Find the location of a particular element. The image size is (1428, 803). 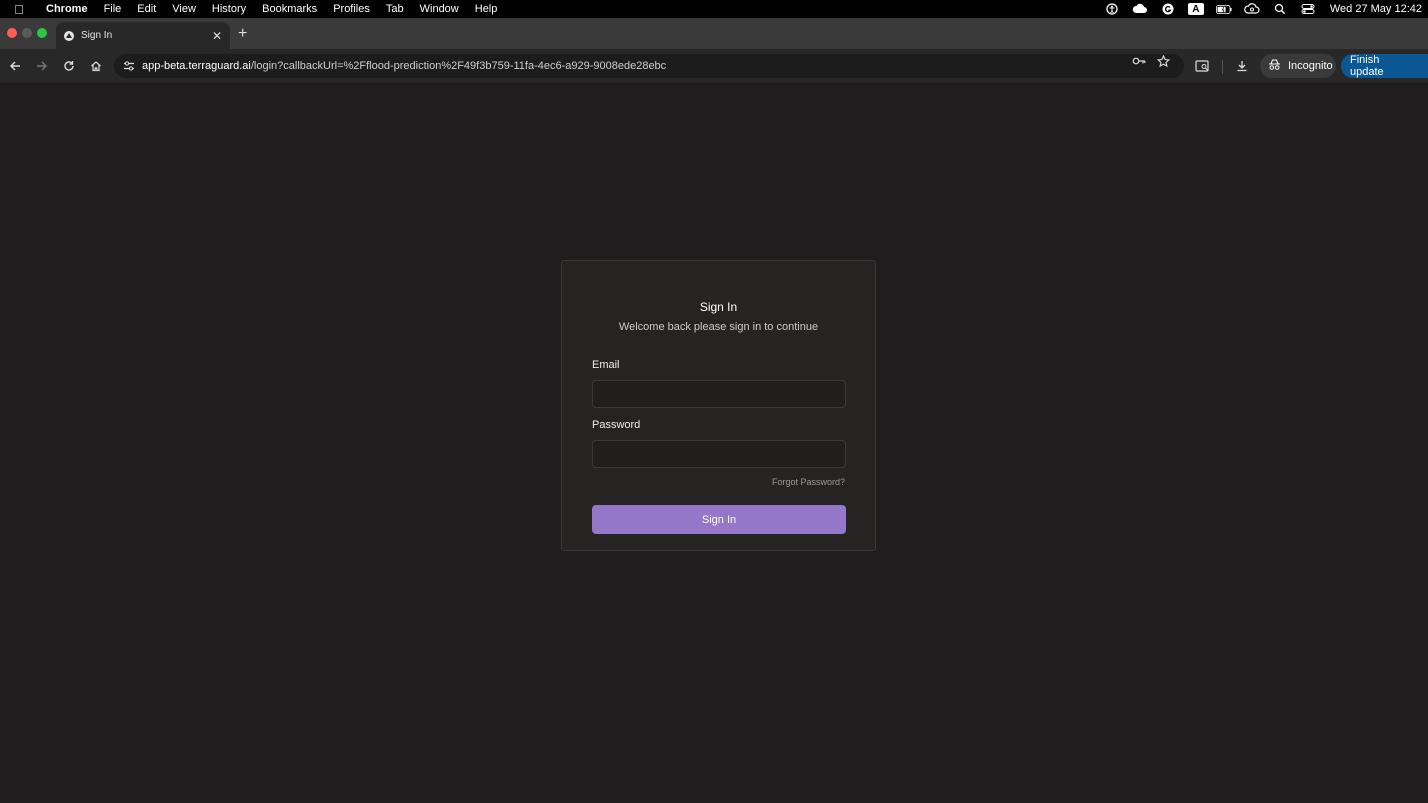

incognito-icon is located at coordinates (1275, 66).